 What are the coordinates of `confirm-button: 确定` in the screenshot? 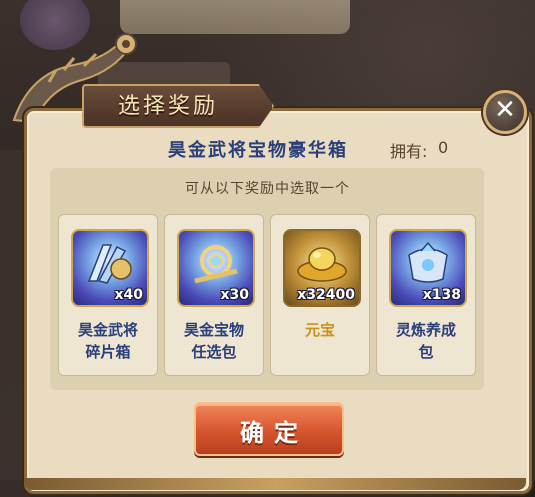 It's located at (269, 429).